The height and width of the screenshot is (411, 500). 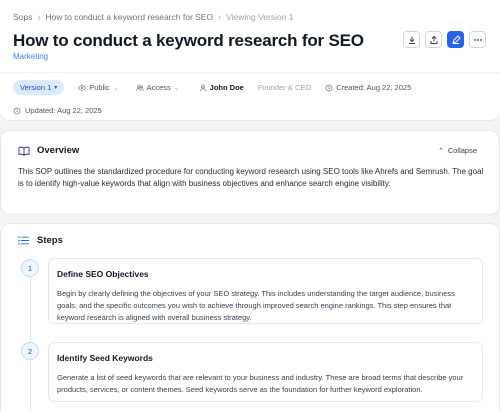 I want to click on category-link: Marketing, so click(x=30, y=56).